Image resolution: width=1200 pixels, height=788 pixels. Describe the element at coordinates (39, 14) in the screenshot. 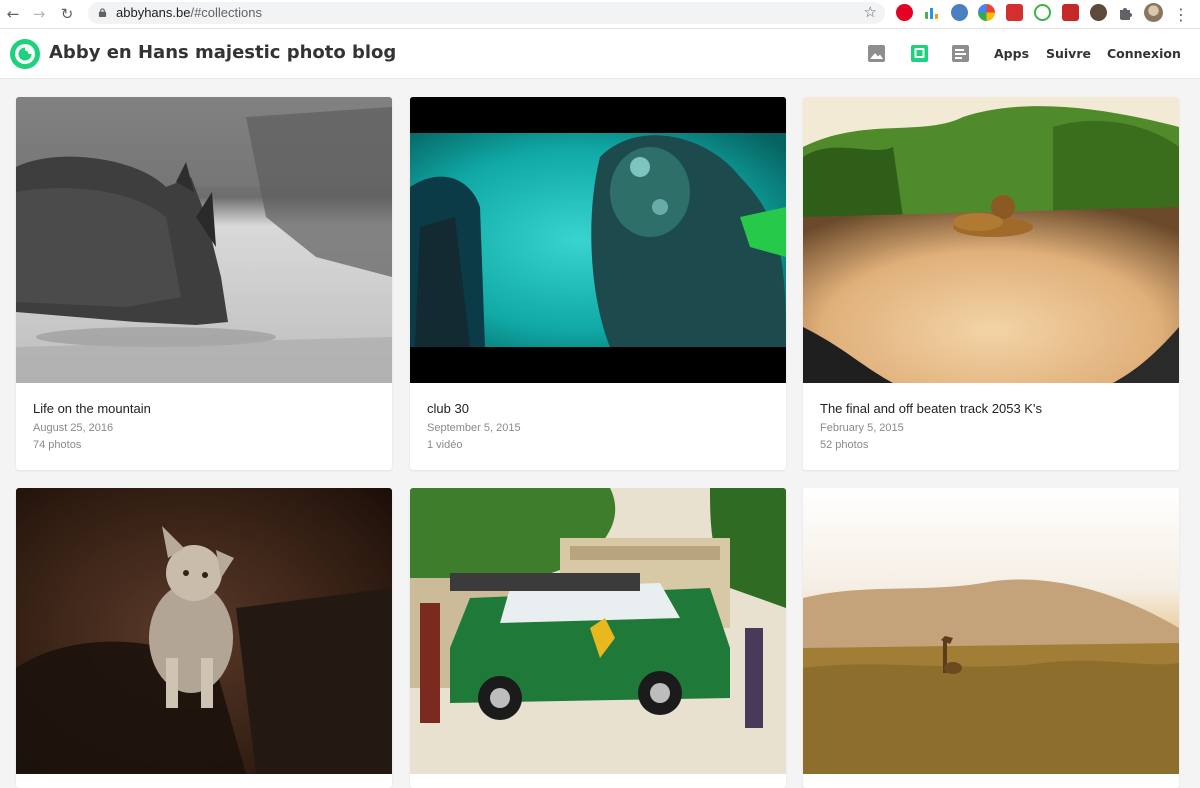

I see `forward-icon: →` at that location.